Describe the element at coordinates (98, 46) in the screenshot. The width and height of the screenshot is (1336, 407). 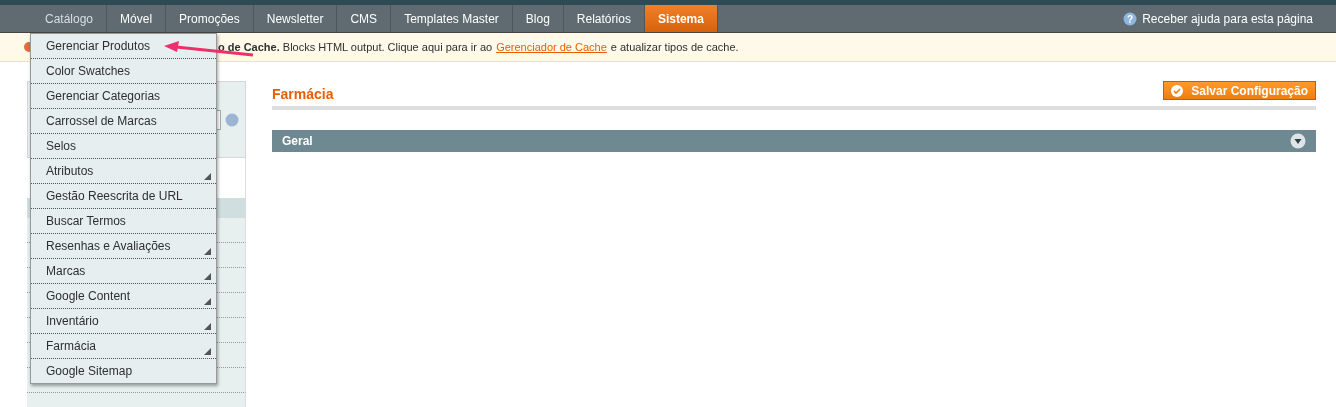
I see `menu-item: Gerenciar Produtos` at that location.